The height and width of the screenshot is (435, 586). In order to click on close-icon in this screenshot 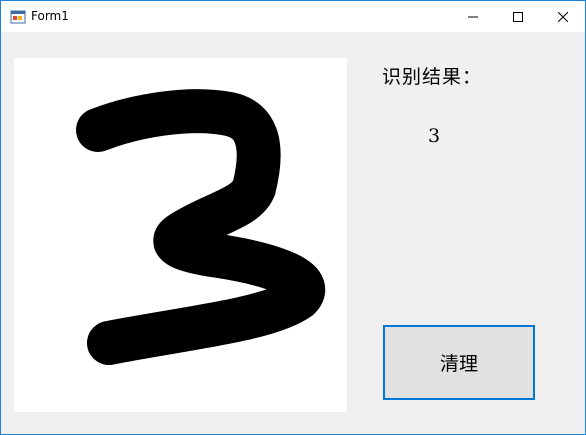, I will do `click(562, 16)`.